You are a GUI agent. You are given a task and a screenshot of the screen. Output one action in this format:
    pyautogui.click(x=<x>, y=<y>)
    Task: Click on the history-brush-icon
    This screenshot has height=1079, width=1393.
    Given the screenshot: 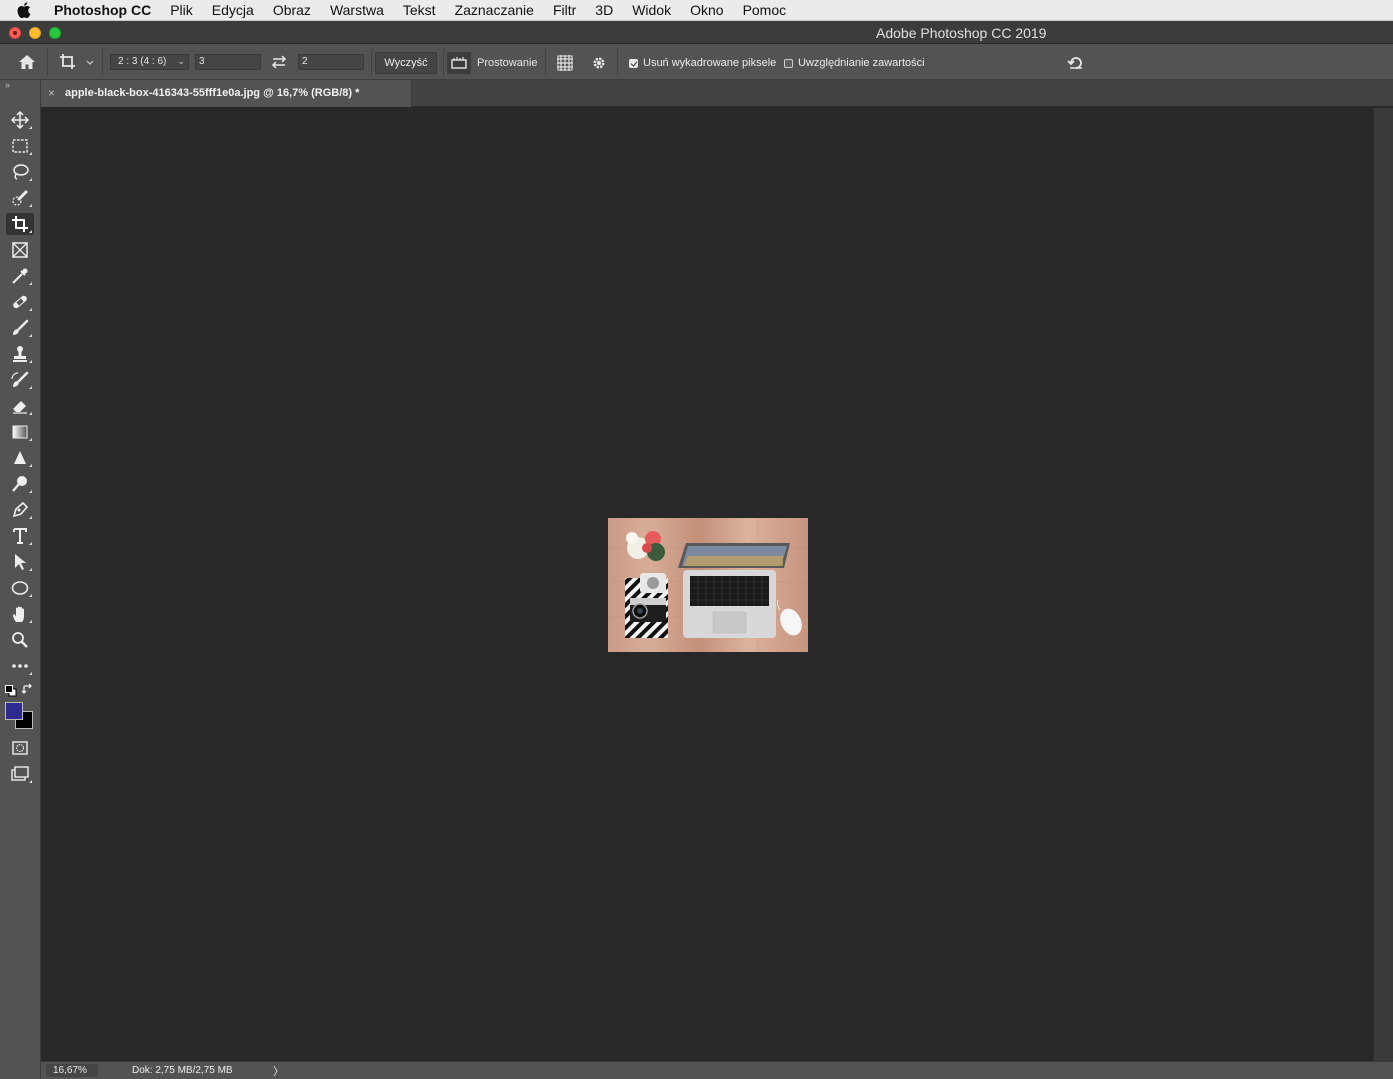 What is the action you would take?
    pyautogui.click(x=20, y=379)
    